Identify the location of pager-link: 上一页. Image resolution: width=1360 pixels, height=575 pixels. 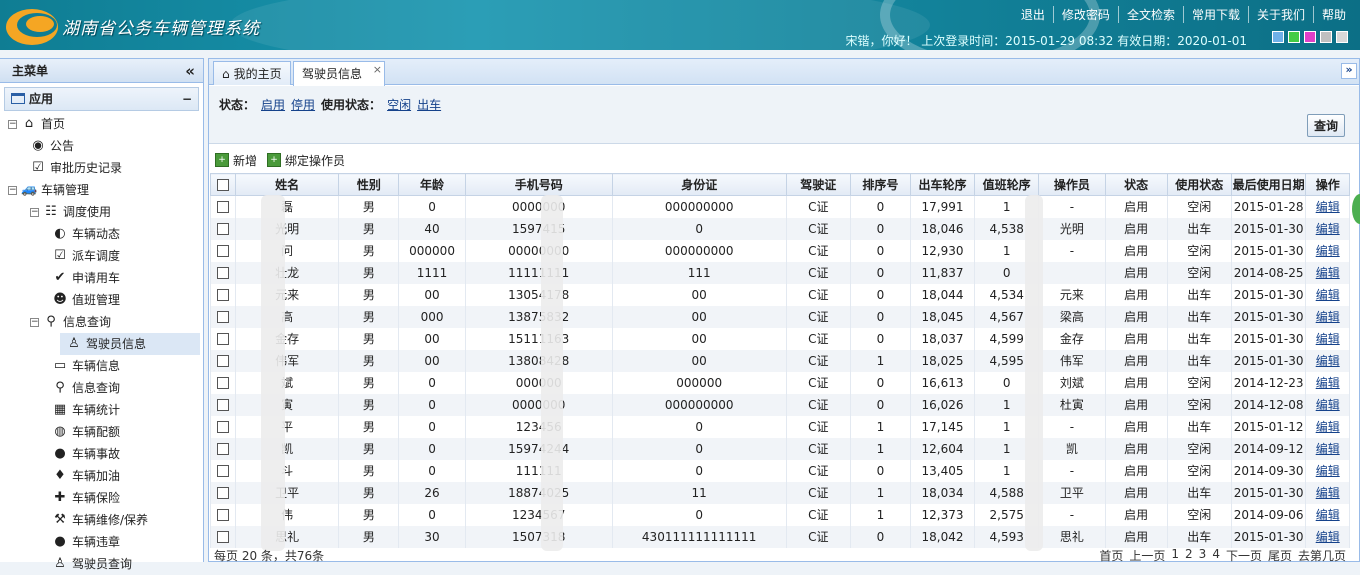
(1147, 555).